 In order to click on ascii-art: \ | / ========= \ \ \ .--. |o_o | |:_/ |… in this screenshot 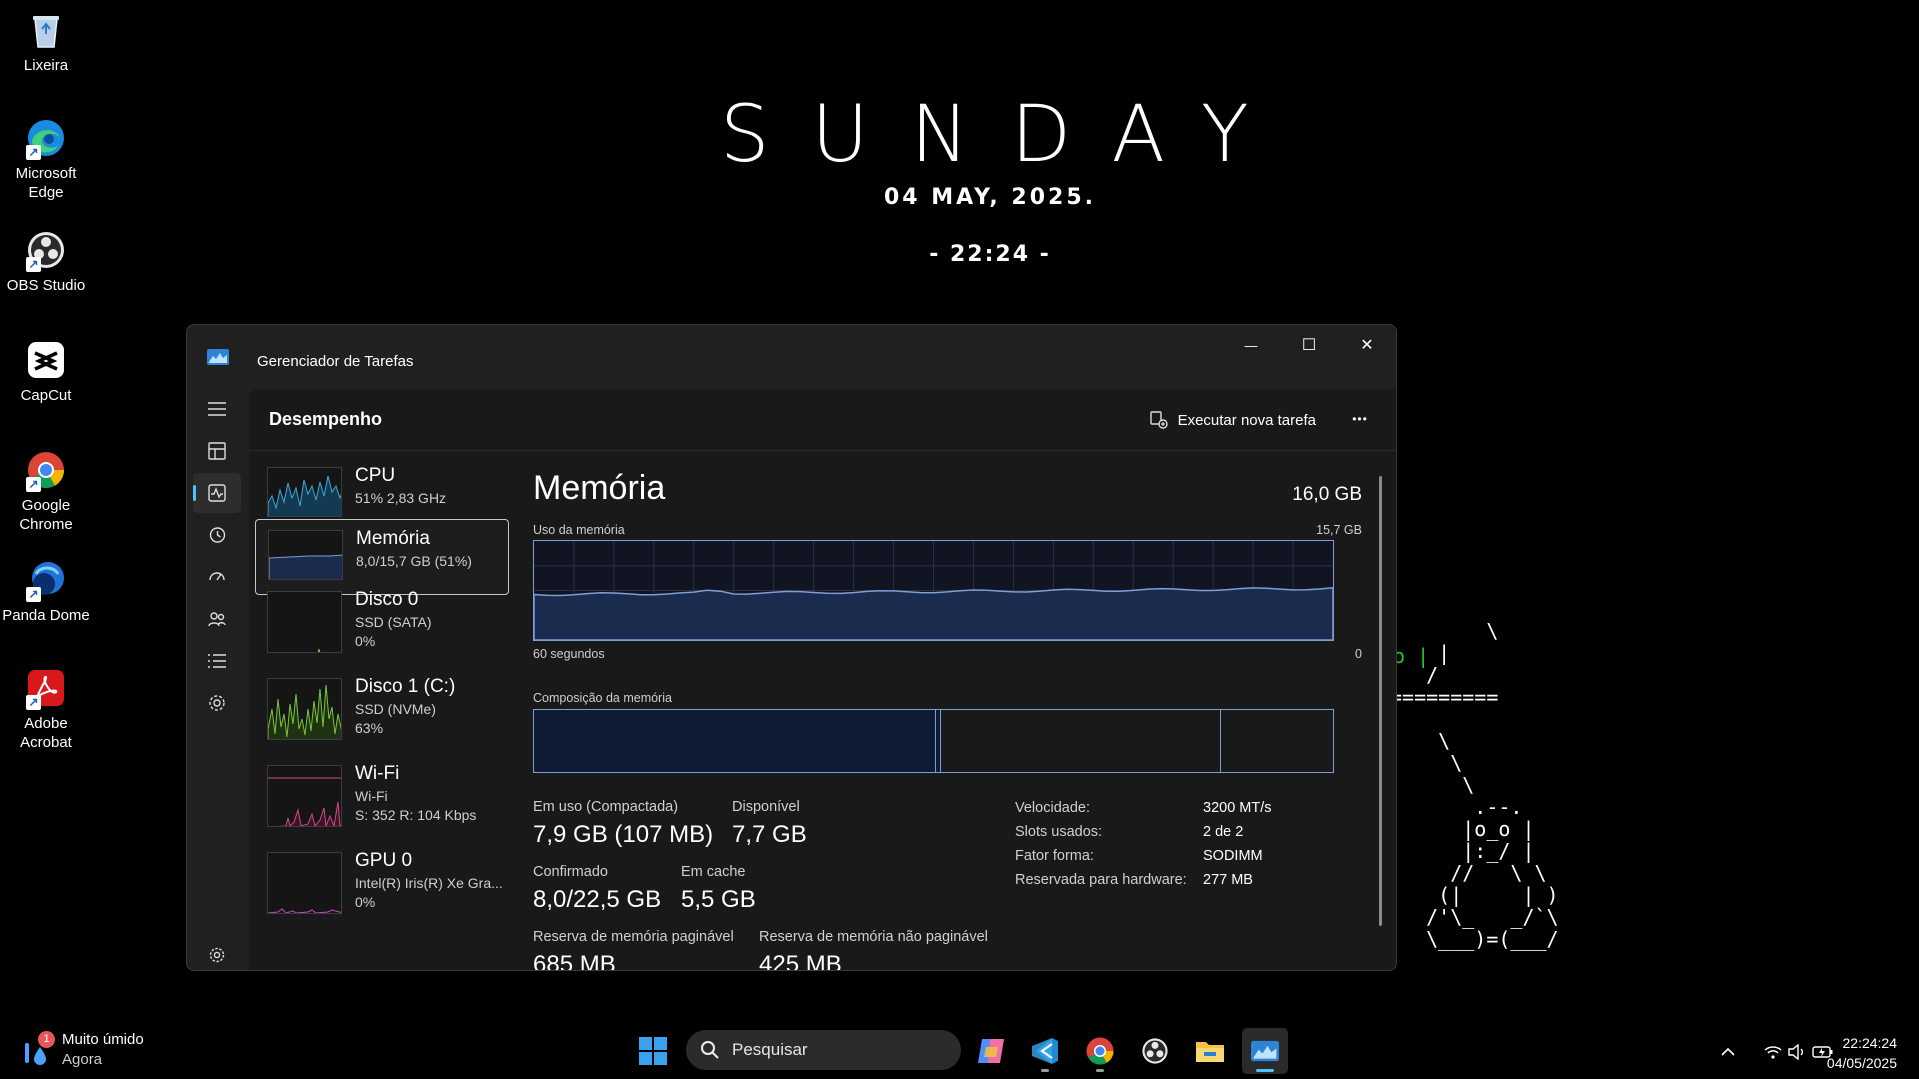, I will do `click(1474, 785)`.